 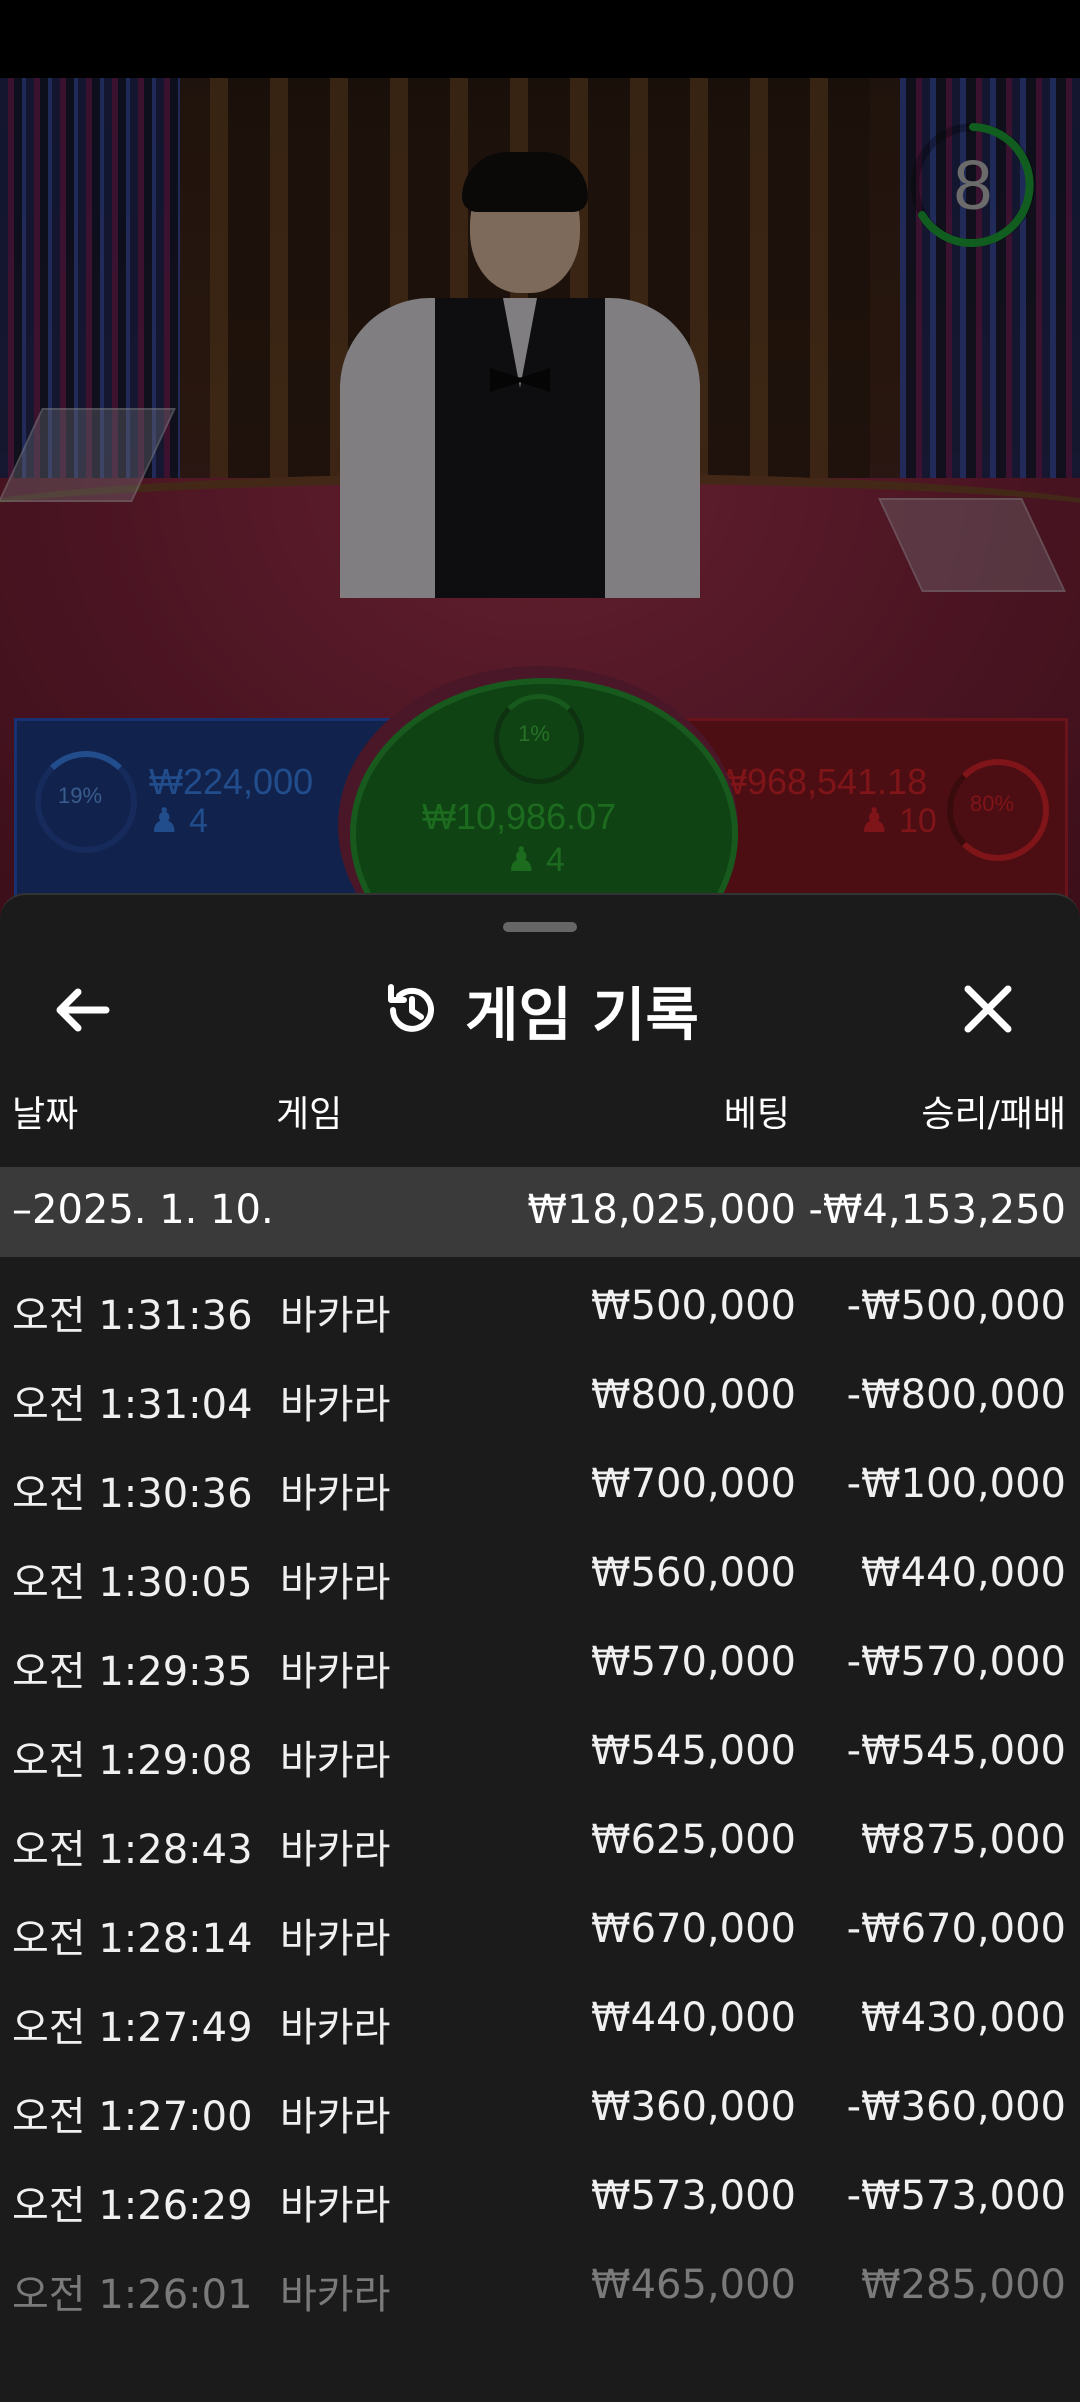 What do you see at coordinates (540, 1754) in the screenshot?
I see `history-row: 오전 1:29:08 바카라 ₩545,000 -₩545,000` at bounding box center [540, 1754].